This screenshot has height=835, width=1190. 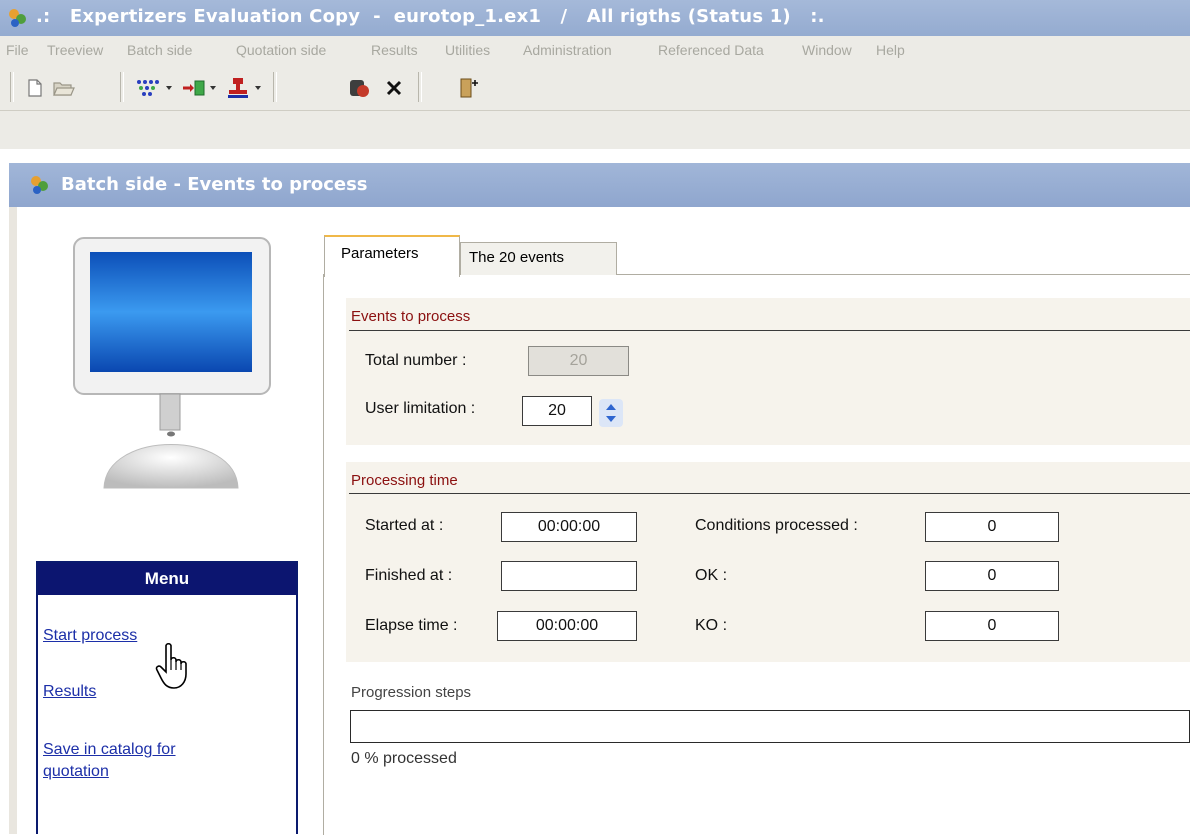 I want to click on toolbar-grip, so click(x=12, y=87).